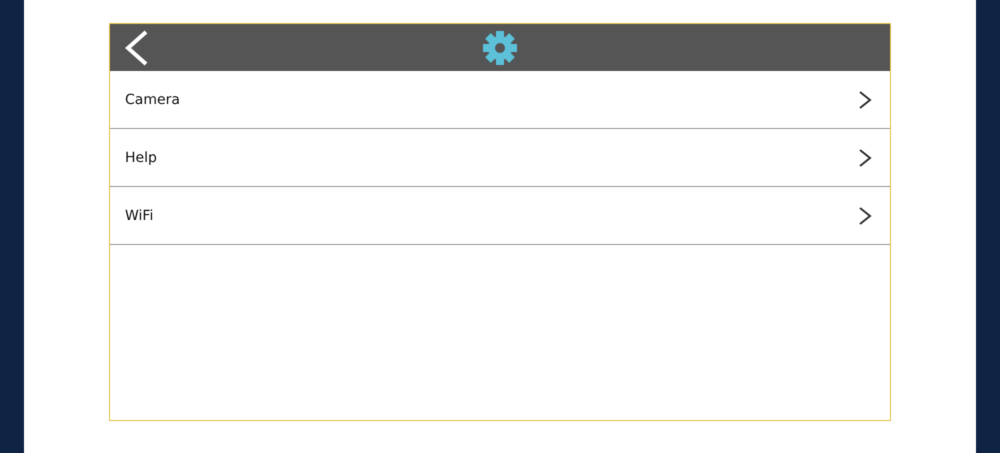 The width and height of the screenshot is (1000, 453). I want to click on menu-item: Camera, so click(500, 100).